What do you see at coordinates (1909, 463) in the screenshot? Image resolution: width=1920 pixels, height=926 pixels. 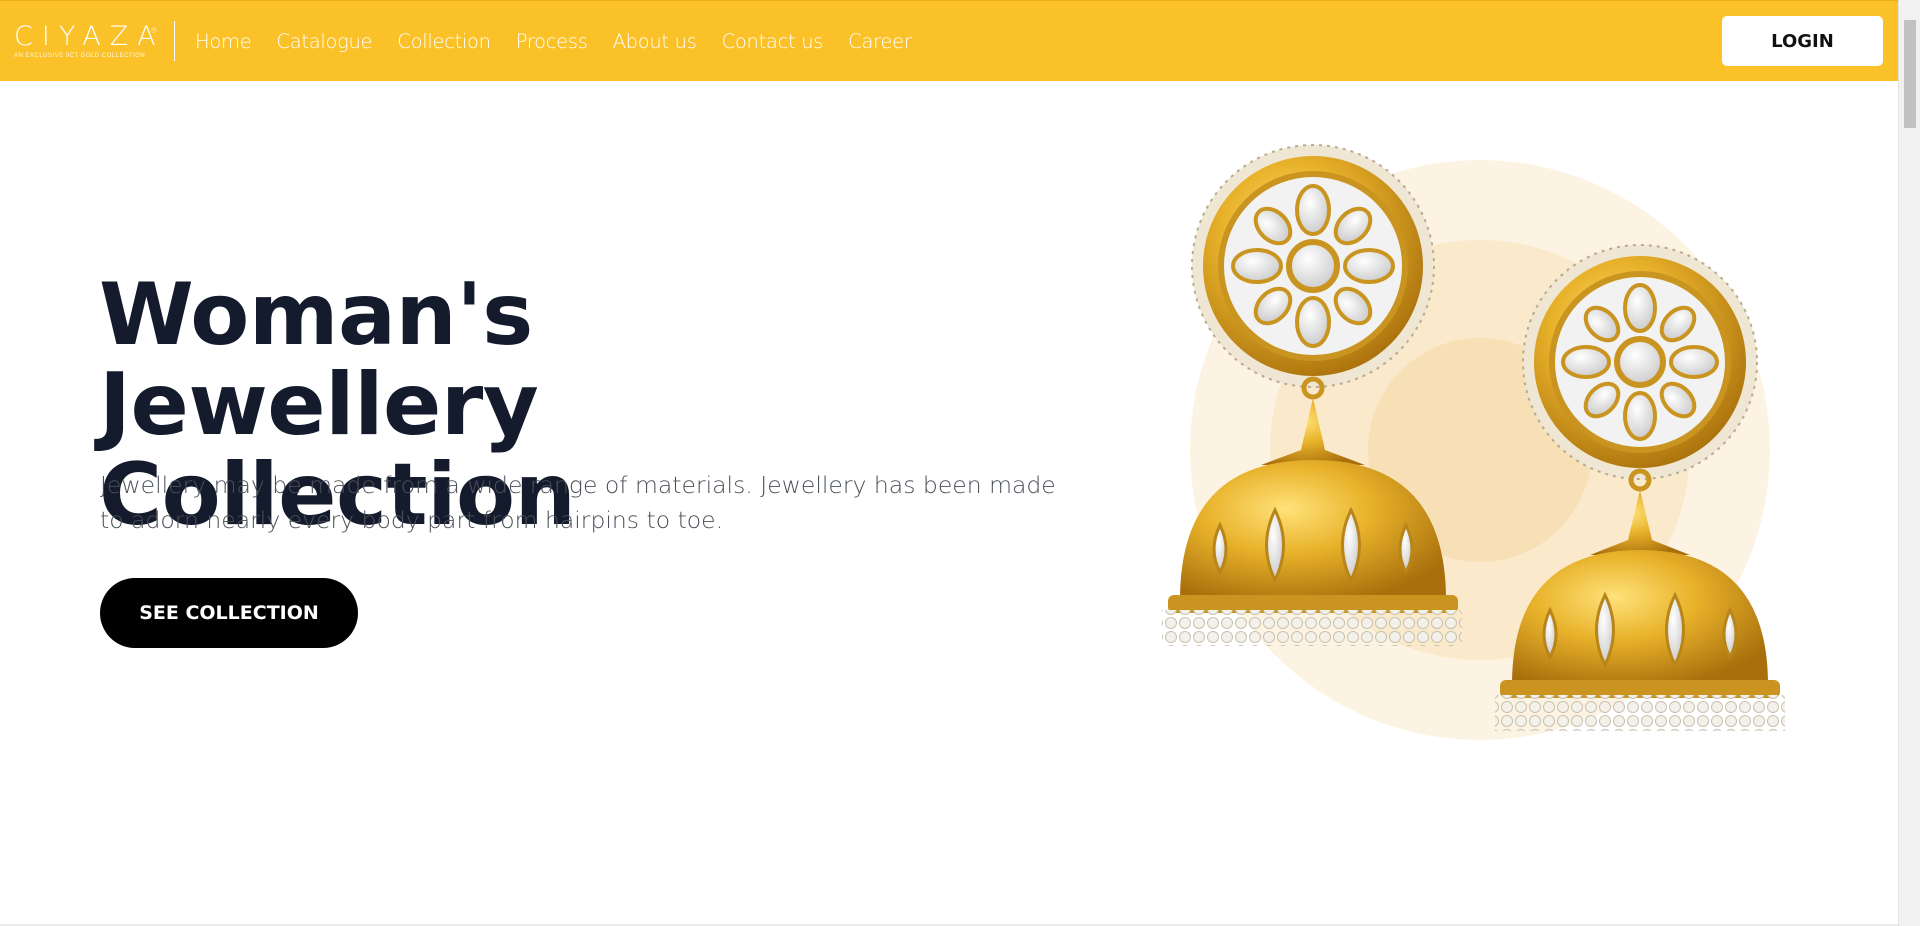 I see `page-scrollbar` at bounding box center [1909, 463].